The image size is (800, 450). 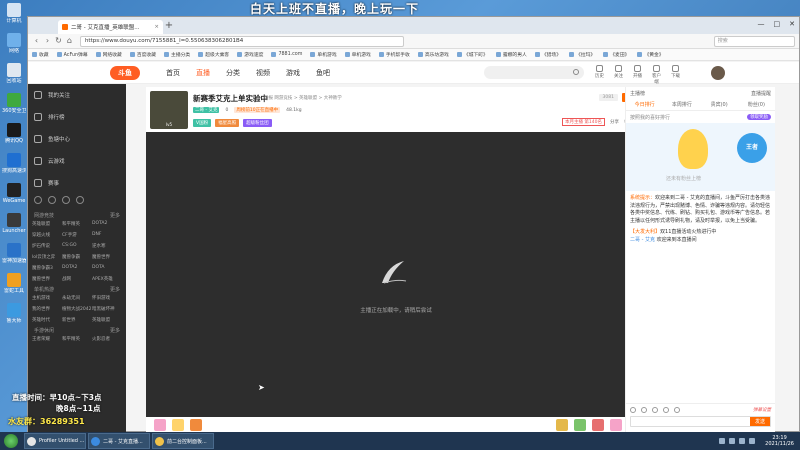 I want to click on bookmark-item: 网络收藏, so click(x=108, y=54).